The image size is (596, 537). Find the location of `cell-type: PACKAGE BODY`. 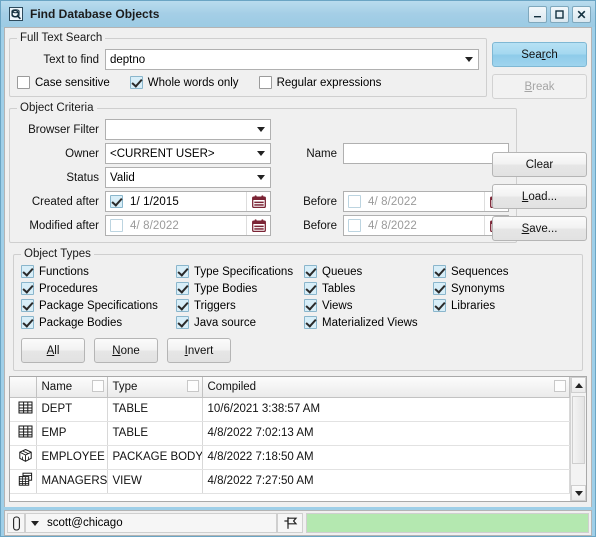

cell-type: PACKAGE BODY is located at coordinates (155, 457).